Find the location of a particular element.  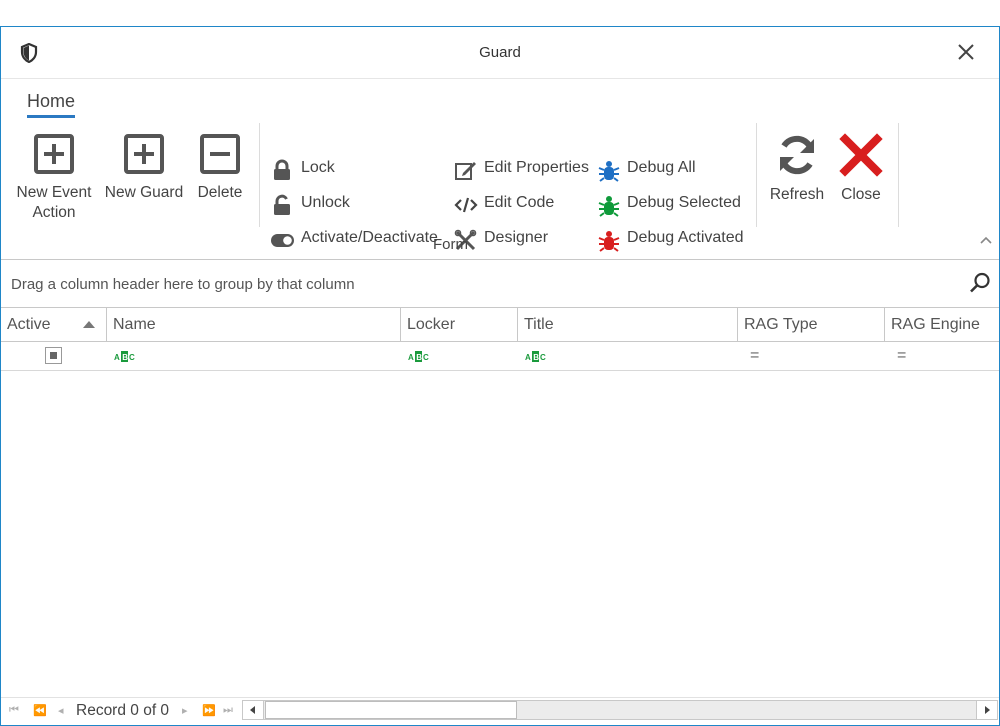

column-header-locker: Locker is located at coordinates (458, 324).